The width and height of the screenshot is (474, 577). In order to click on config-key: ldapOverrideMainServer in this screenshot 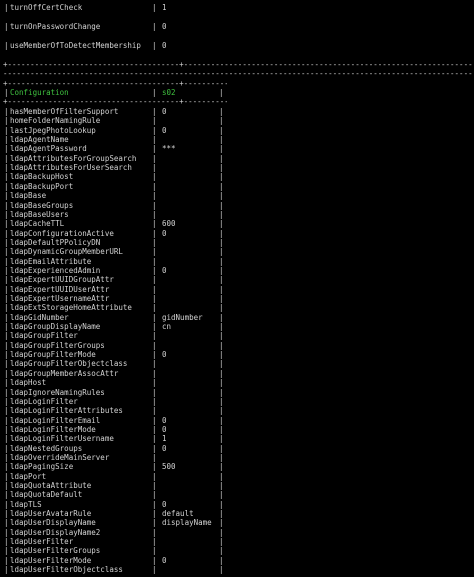, I will do `click(60, 457)`.